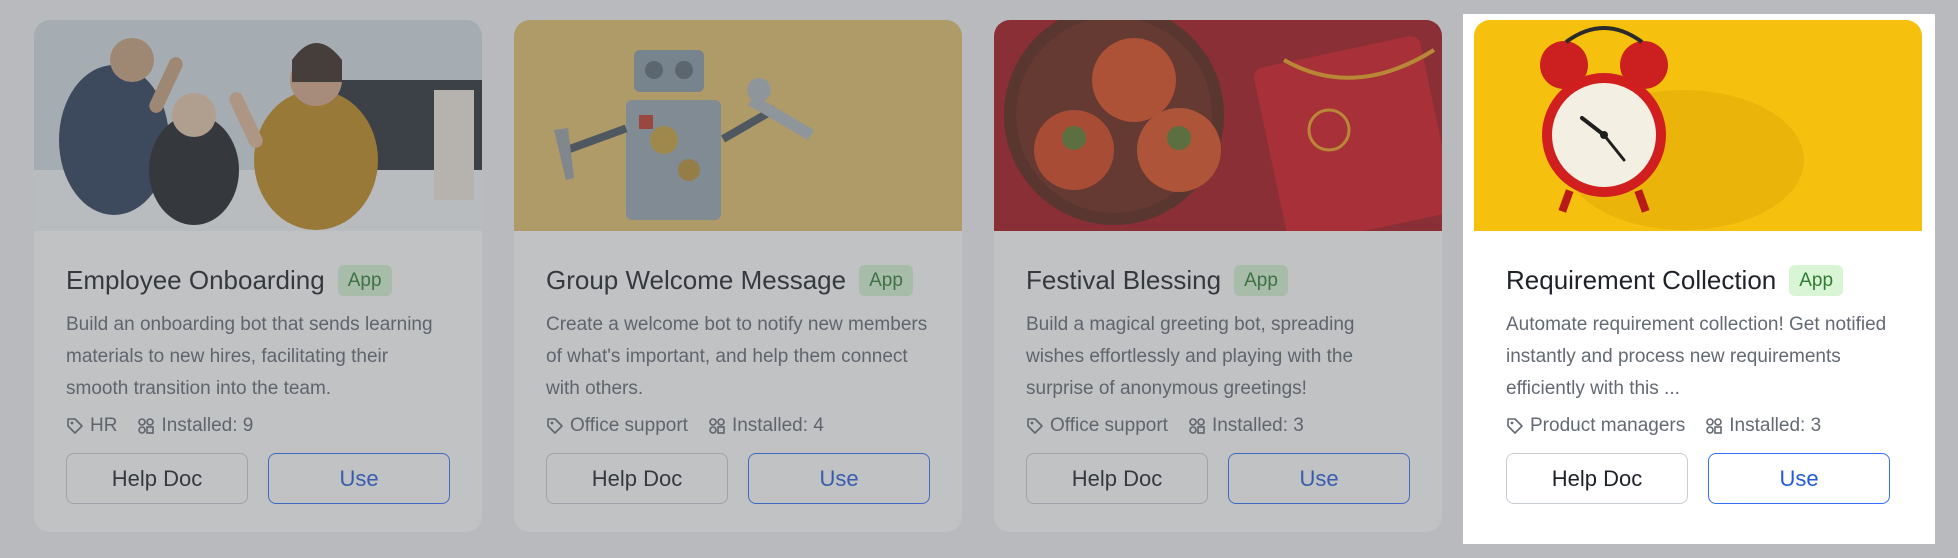 The width and height of the screenshot is (1958, 558). What do you see at coordinates (696, 279) in the screenshot?
I see `card-title: Group Welcome Message` at bounding box center [696, 279].